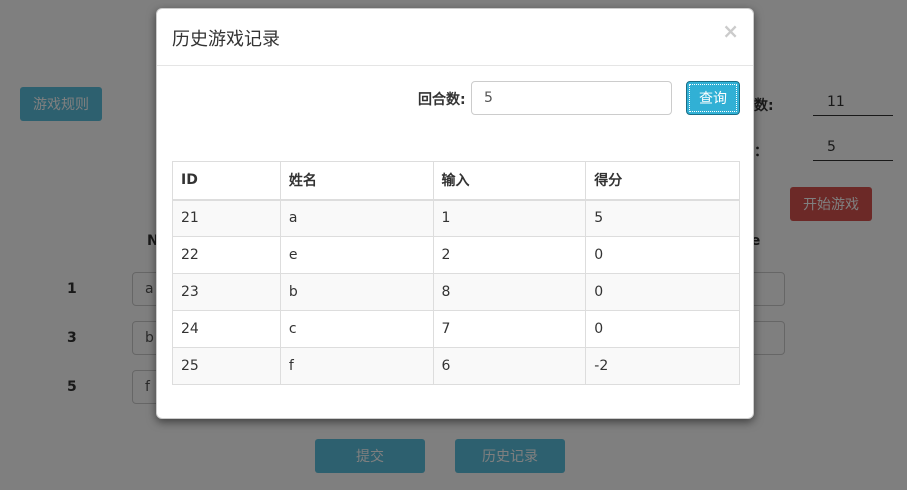 The height and width of the screenshot is (490, 907). I want to click on table-row: 25 f 6 -2, so click(456, 366).